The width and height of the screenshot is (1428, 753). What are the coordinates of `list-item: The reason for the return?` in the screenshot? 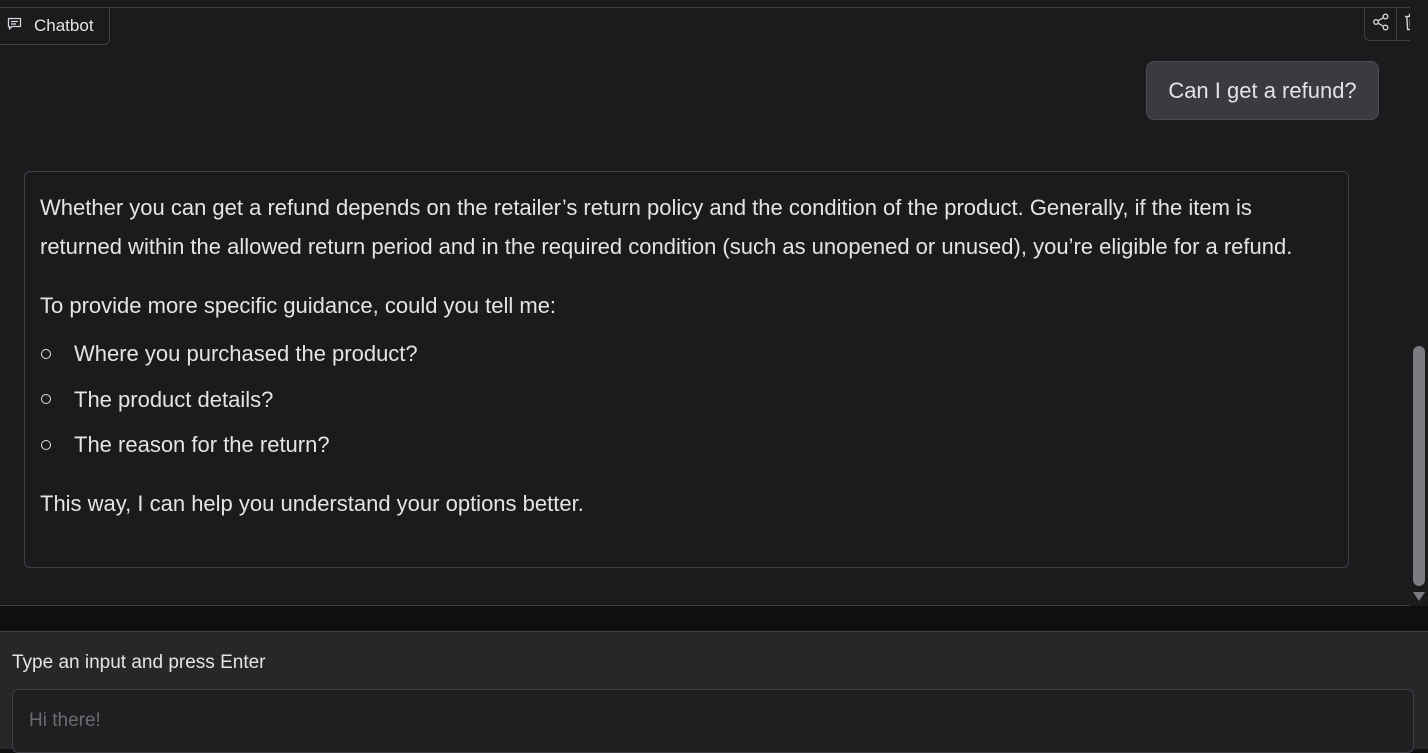 It's located at (686, 445).